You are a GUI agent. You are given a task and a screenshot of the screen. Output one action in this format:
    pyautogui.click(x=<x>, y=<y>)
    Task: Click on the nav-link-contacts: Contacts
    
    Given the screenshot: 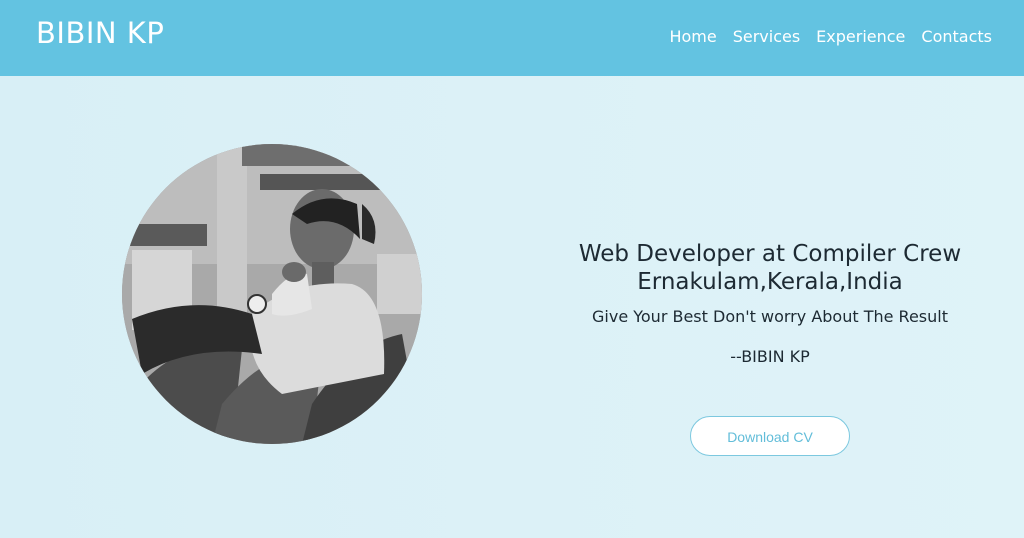 What is the action you would take?
    pyautogui.click(x=956, y=36)
    